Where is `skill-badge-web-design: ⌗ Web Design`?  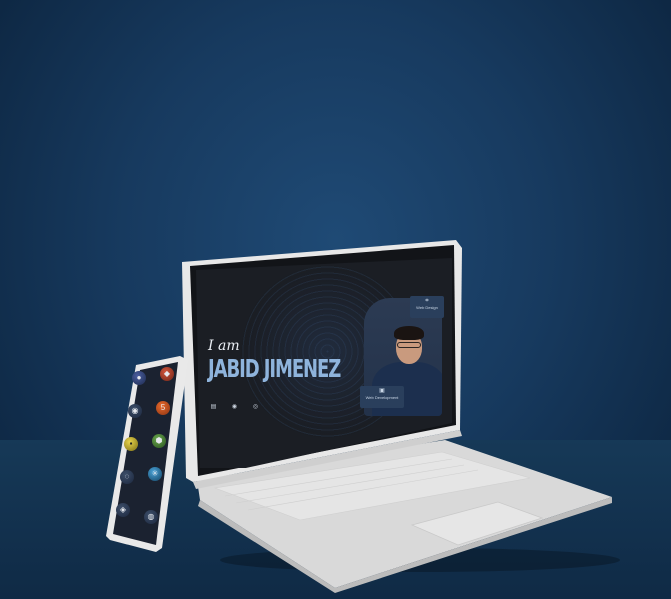 skill-badge-web-design: ⌗ Web Design is located at coordinates (427, 307).